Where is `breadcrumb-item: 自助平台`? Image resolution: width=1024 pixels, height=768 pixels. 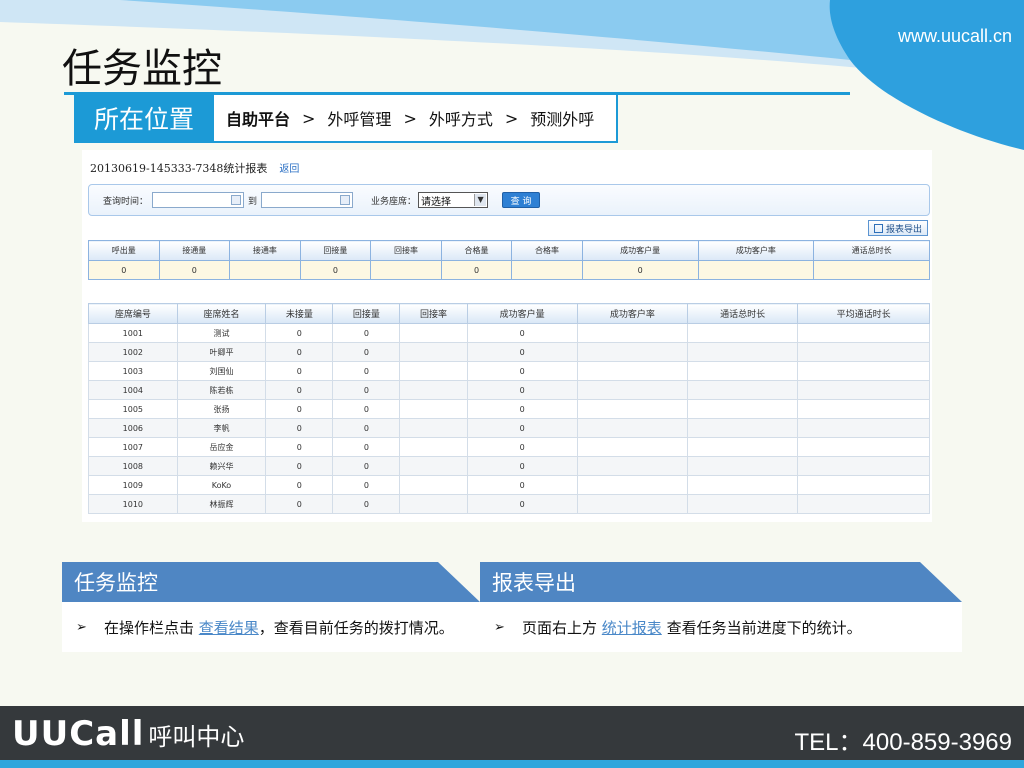
breadcrumb-item: 自助平台 is located at coordinates (258, 118).